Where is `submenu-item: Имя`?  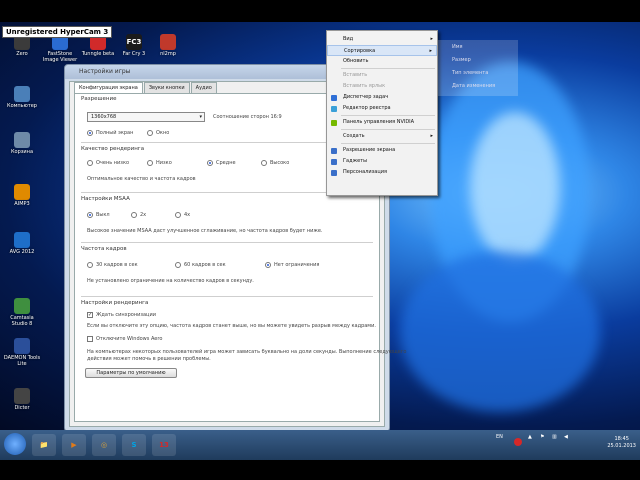
submenu-item: Имя is located at coordinates (457, 47).